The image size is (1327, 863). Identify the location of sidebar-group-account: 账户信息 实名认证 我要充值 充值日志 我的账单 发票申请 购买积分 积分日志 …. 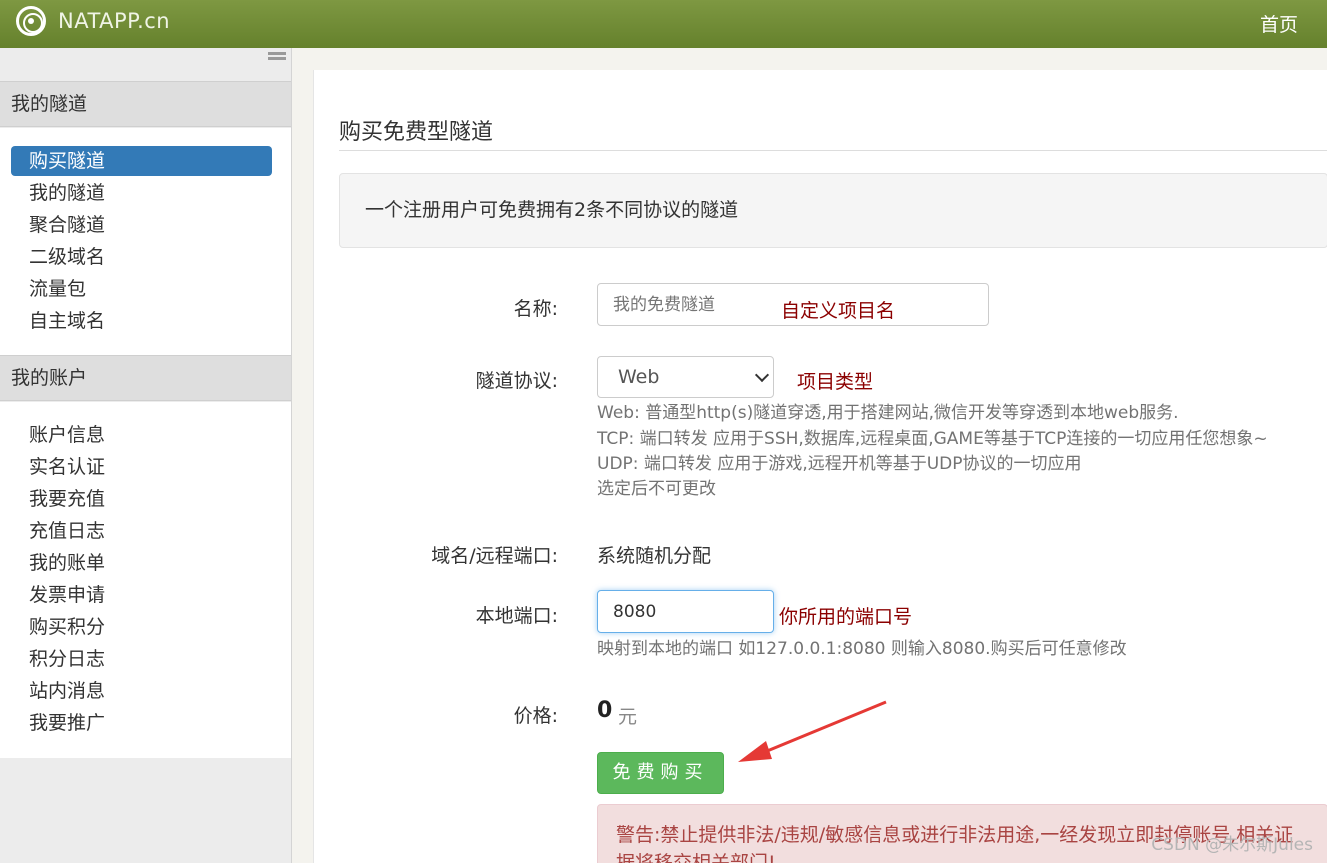
(145, 580).